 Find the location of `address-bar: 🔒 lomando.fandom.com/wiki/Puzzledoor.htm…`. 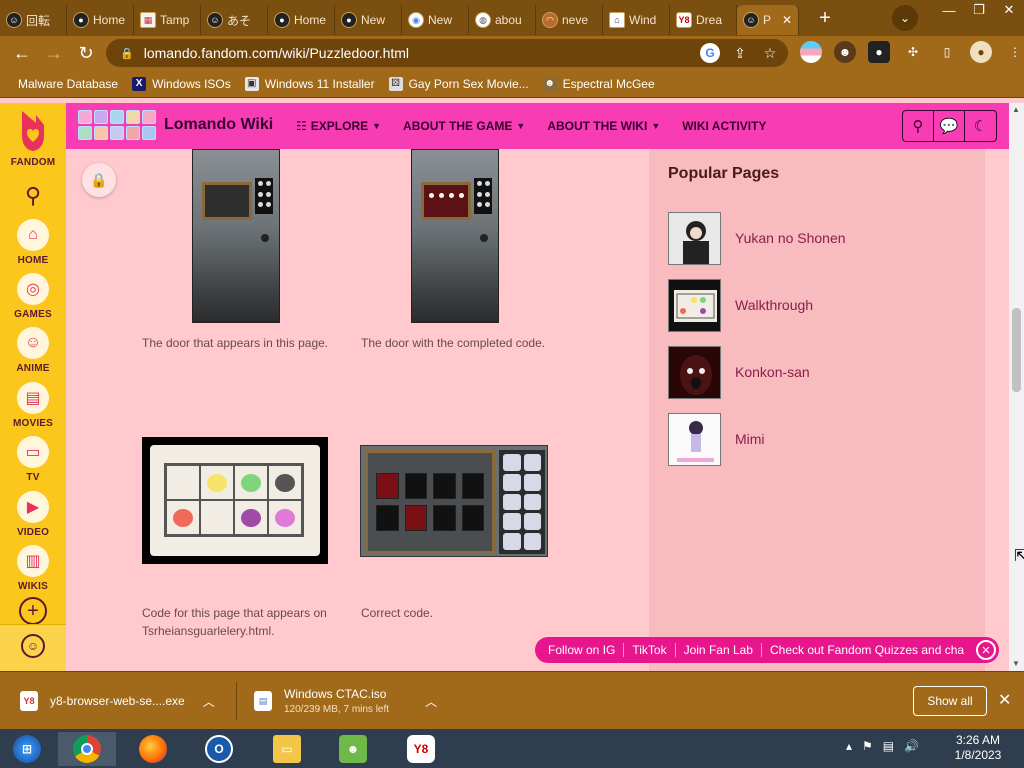

address-bar: 🔒 lomando.fandom.com/wiki/Puzzledoor.htm… is located at coordinates (447, 53).